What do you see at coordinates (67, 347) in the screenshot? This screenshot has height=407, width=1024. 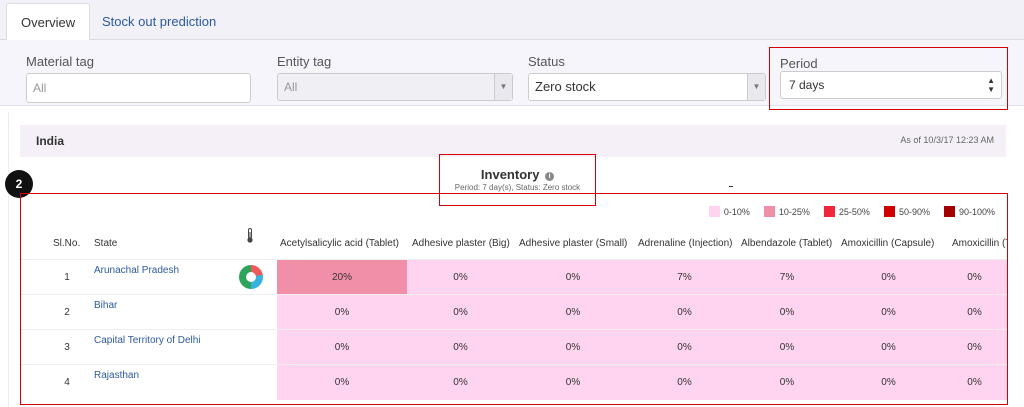 I see `row-sl-no: 3` at bounding box center [67, 347].